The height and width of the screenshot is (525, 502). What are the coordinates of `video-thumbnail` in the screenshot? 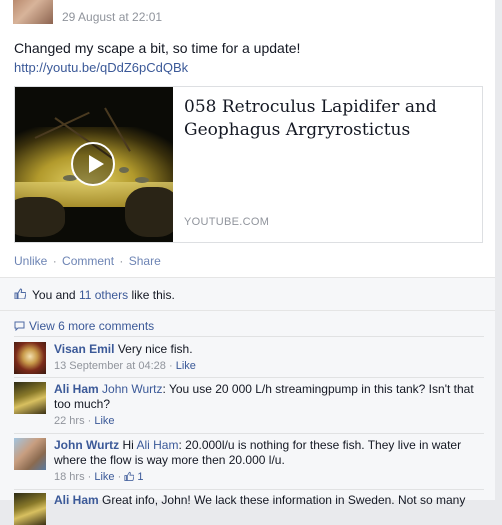 It's located at (94, 164).